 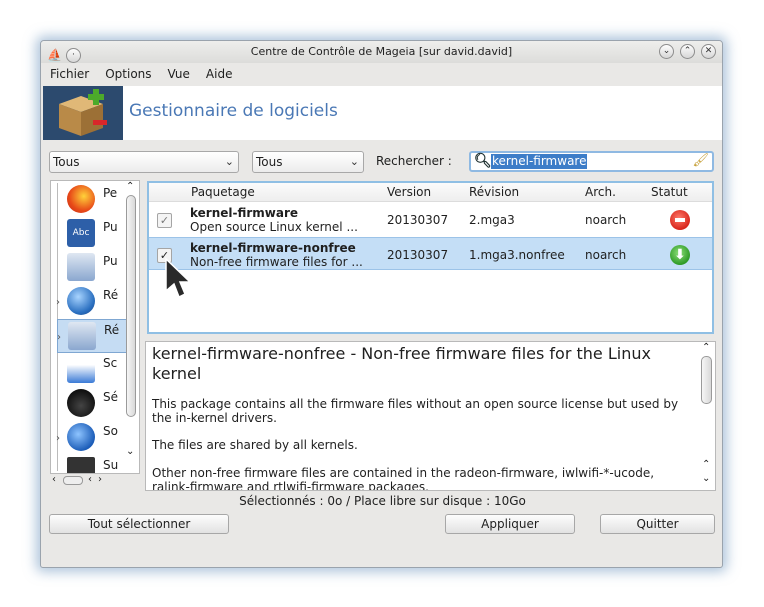 I want to click on column-header-revision: Révision, so click(x=494, y=192).